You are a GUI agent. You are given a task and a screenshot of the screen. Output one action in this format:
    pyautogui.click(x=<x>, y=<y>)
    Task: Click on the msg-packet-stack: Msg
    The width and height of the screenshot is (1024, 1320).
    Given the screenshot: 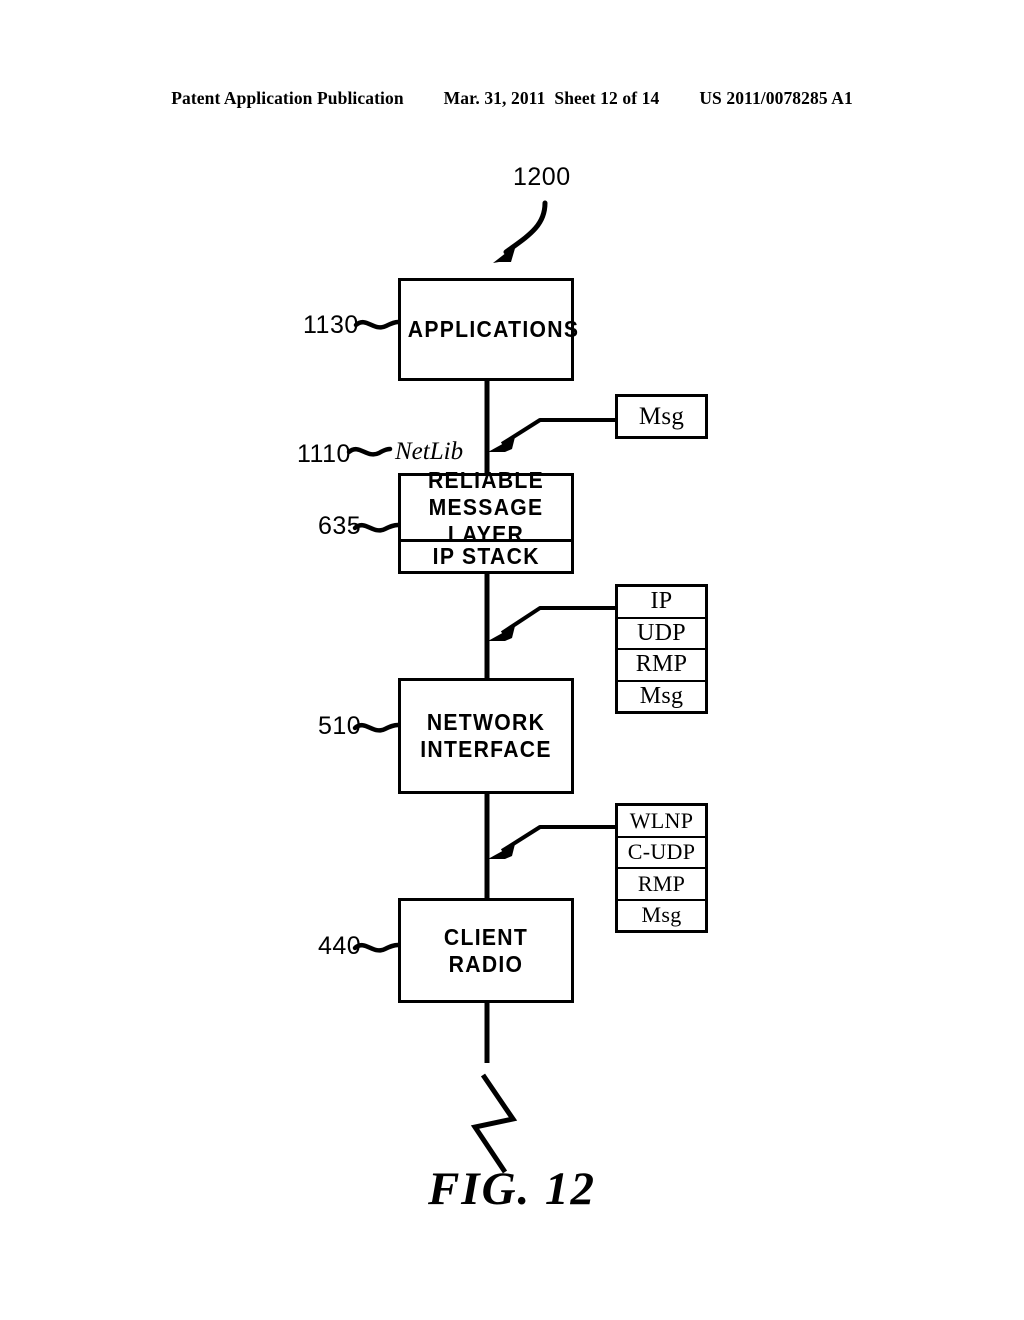 What is the action you would take?
    pyautogui.click(x=661, y=416)
    